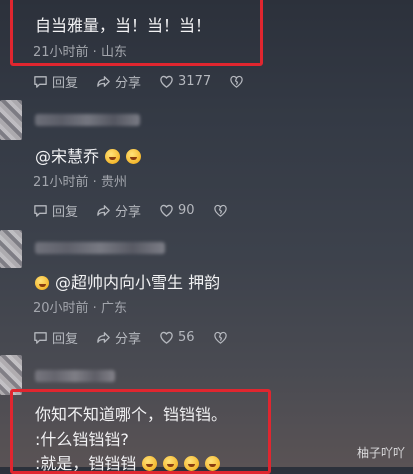 Image resolution: width=413 pixels, height=474 pixels. I want to click on comment-meta: 20小时前 · 广东, so click(80, 308).